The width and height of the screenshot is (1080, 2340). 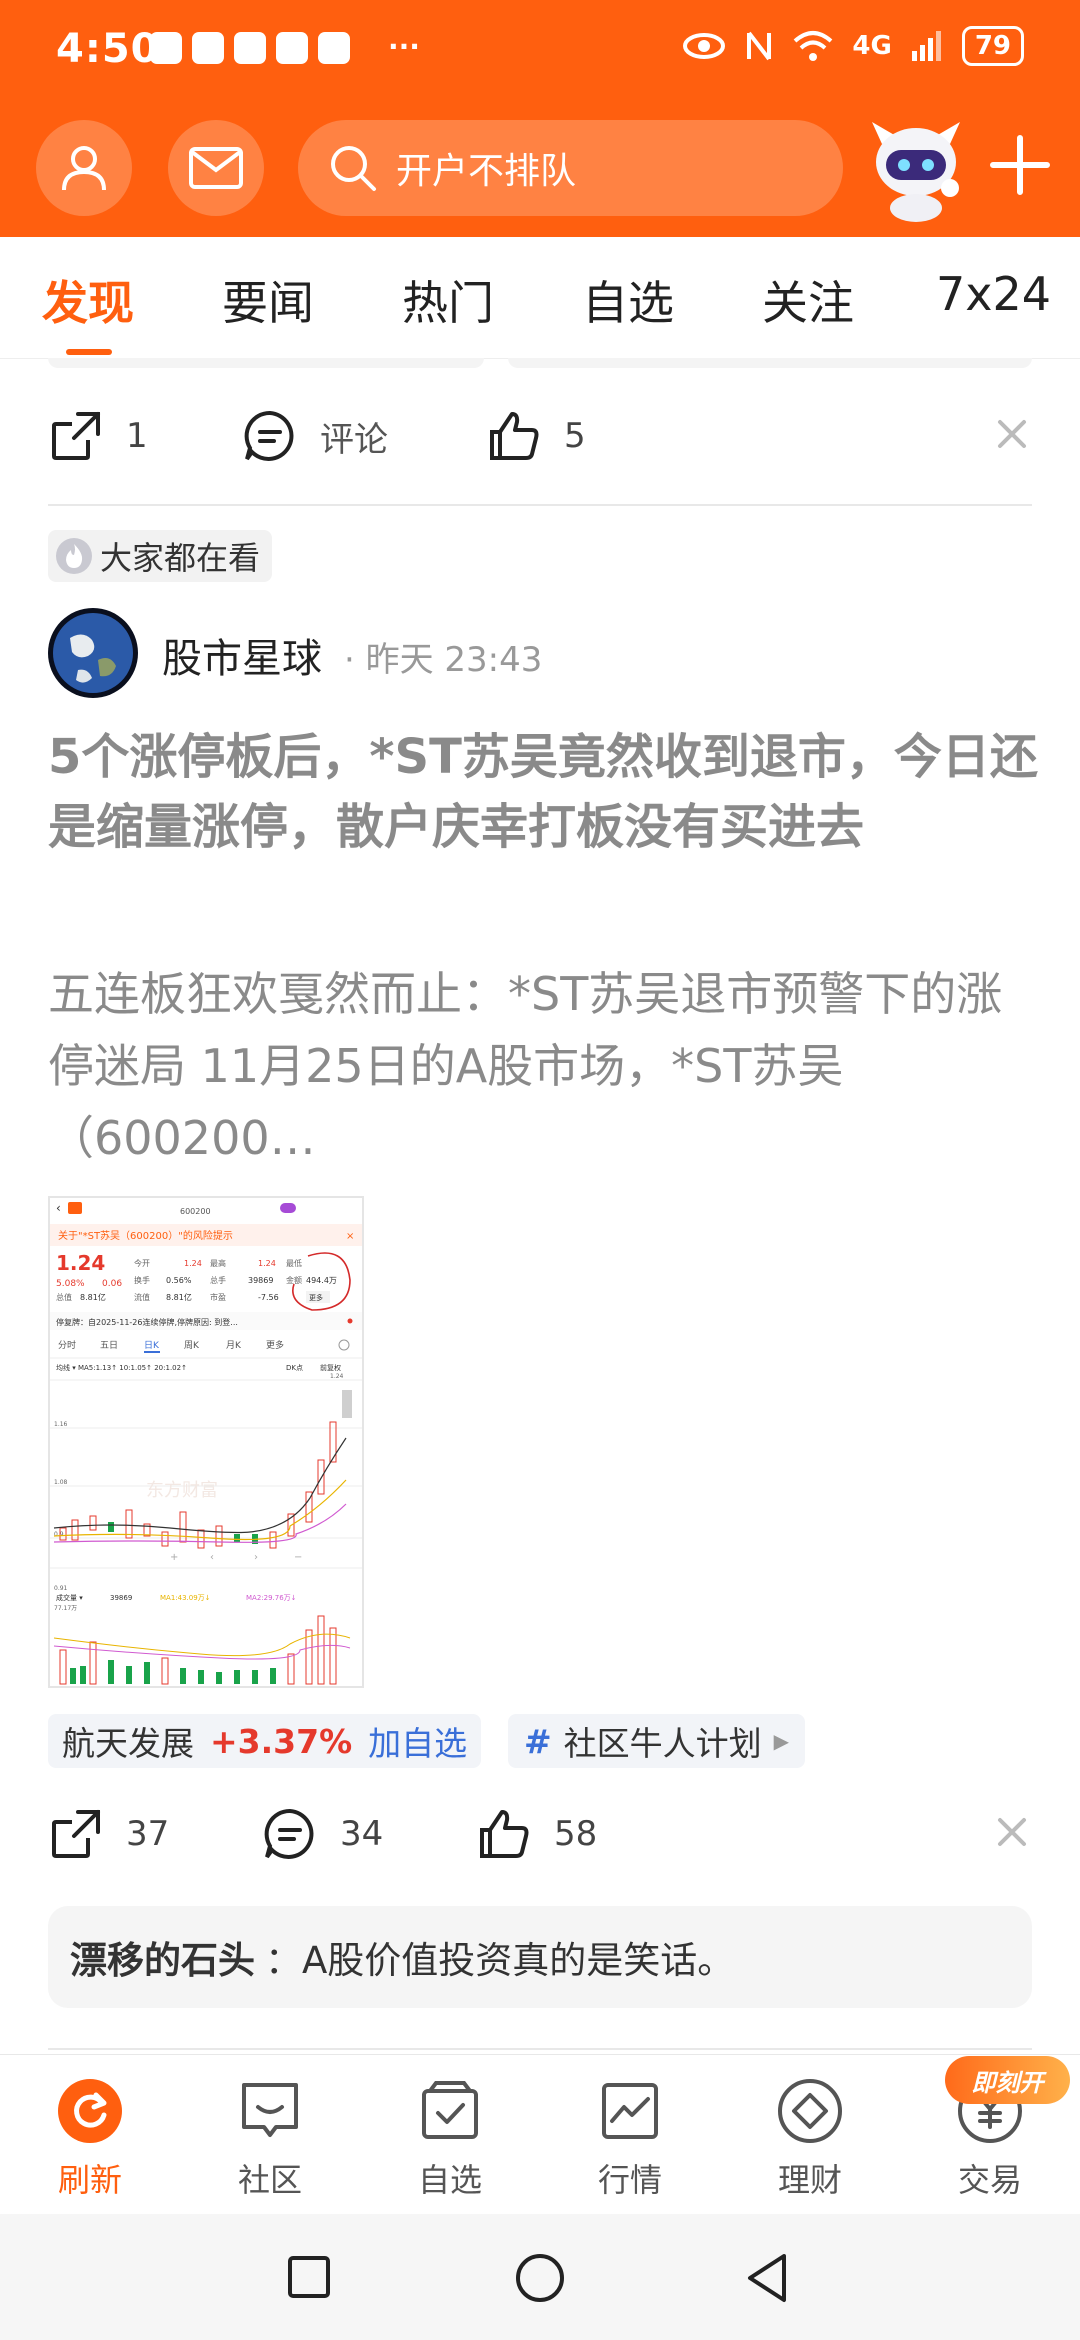 I want to click on tab-discover: 发现, so click(x=88, y=300).